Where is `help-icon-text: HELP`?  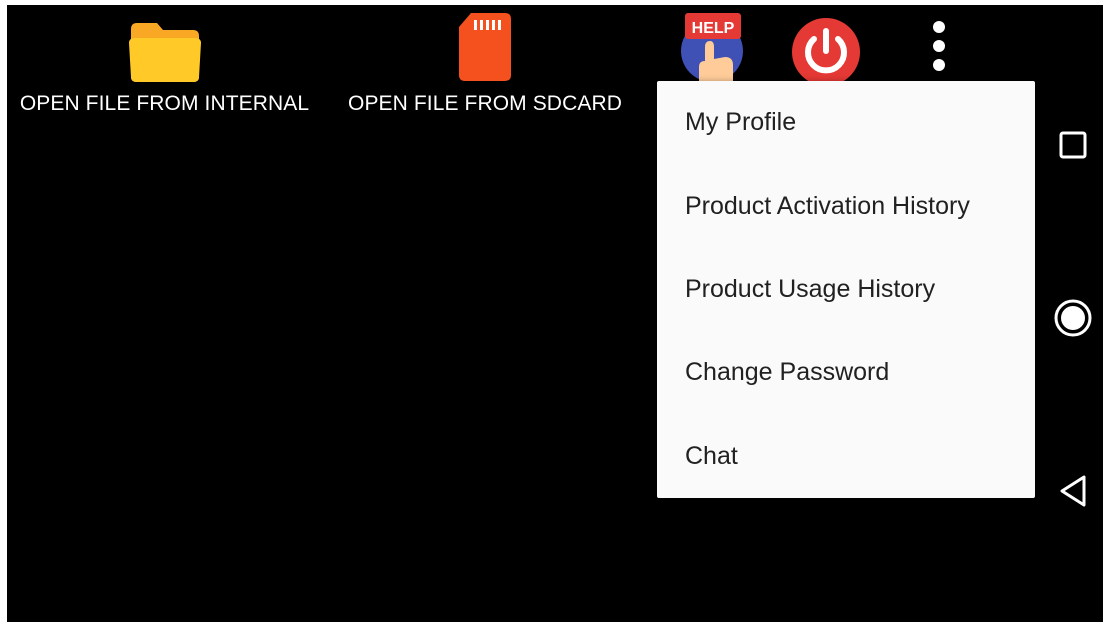
help-icon-text: HELP is located at coordinates (713, 28).